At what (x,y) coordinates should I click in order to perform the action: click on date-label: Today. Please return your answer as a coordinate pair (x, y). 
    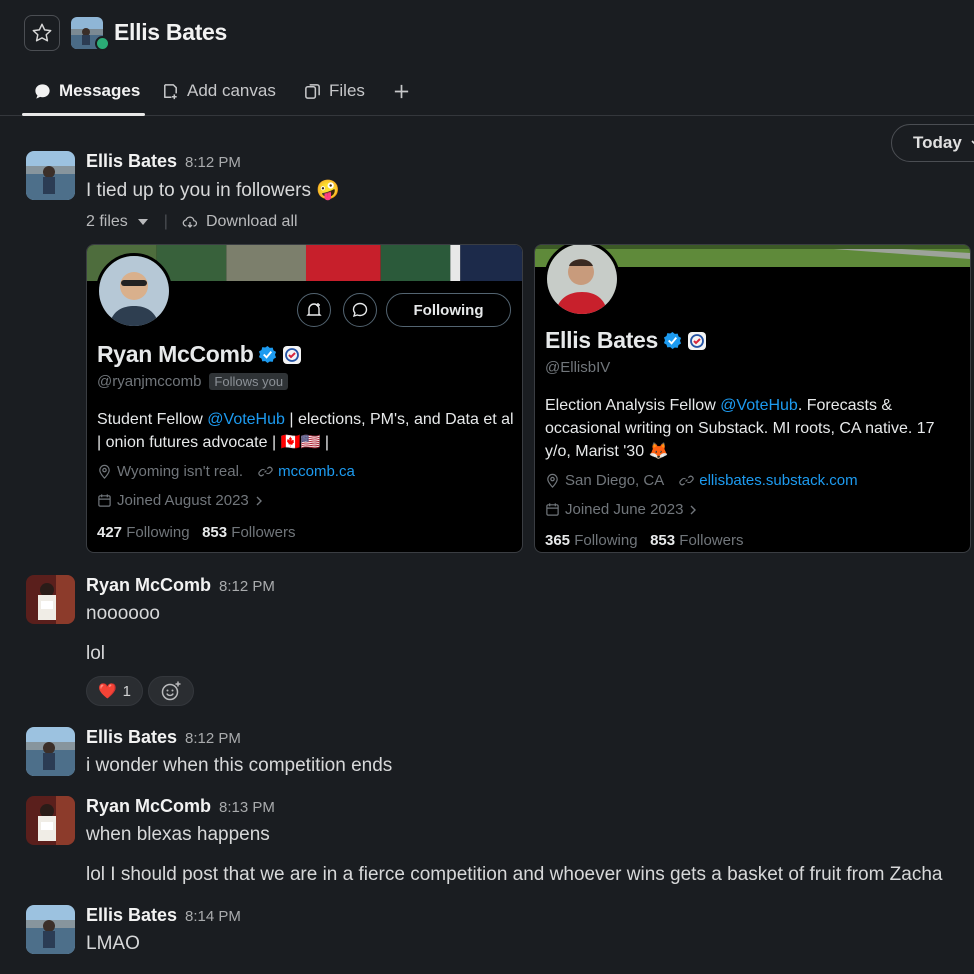
    Looking at the image, I should click on (937, 142).